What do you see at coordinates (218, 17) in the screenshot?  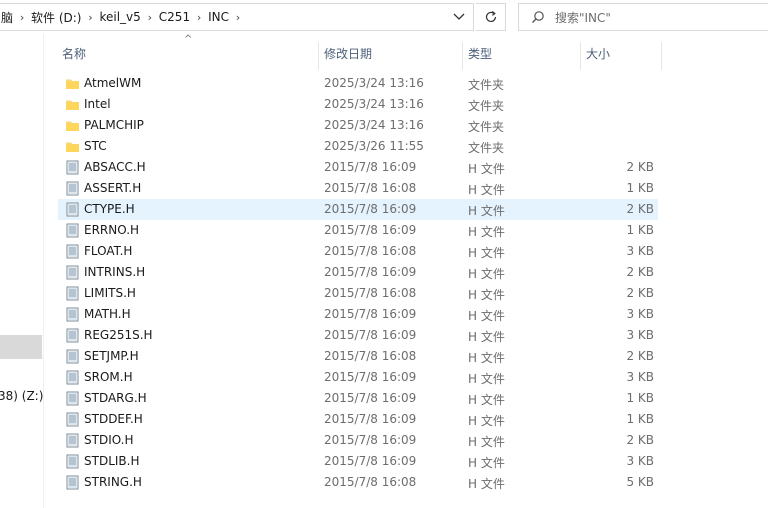 I see `breadcrumb-item: INC` at bounding box center [218, 17].